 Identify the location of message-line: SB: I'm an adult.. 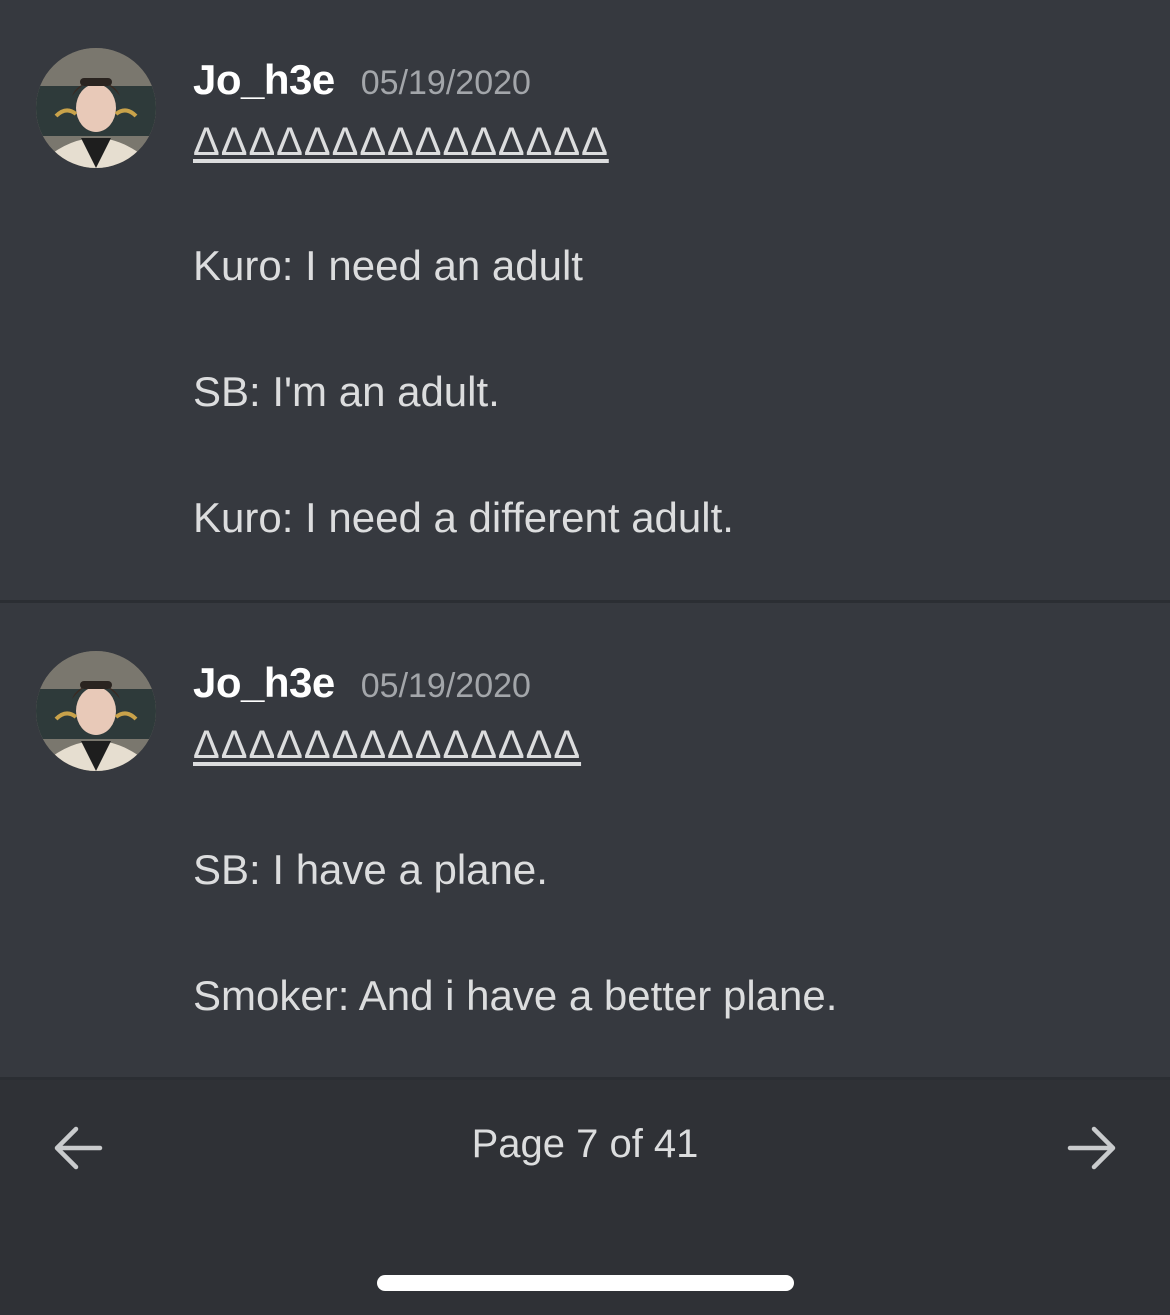
(346, 391).